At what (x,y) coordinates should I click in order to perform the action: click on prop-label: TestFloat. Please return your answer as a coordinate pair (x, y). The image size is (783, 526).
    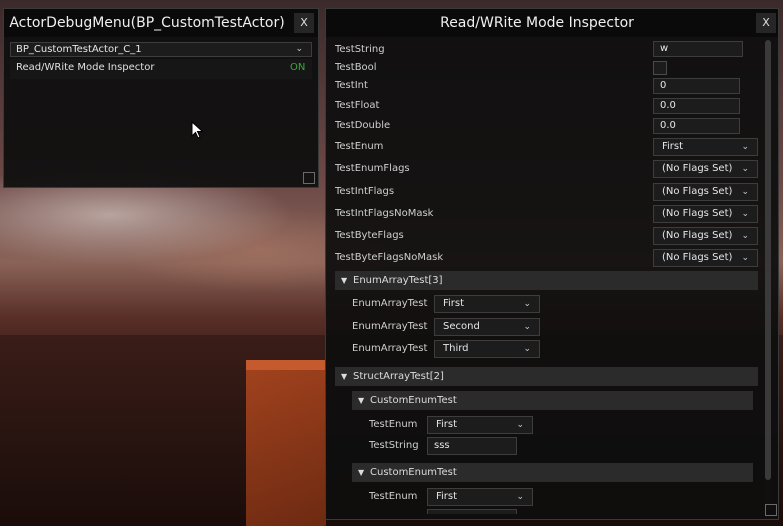
    Looking at the image, I should click on (357, 105).